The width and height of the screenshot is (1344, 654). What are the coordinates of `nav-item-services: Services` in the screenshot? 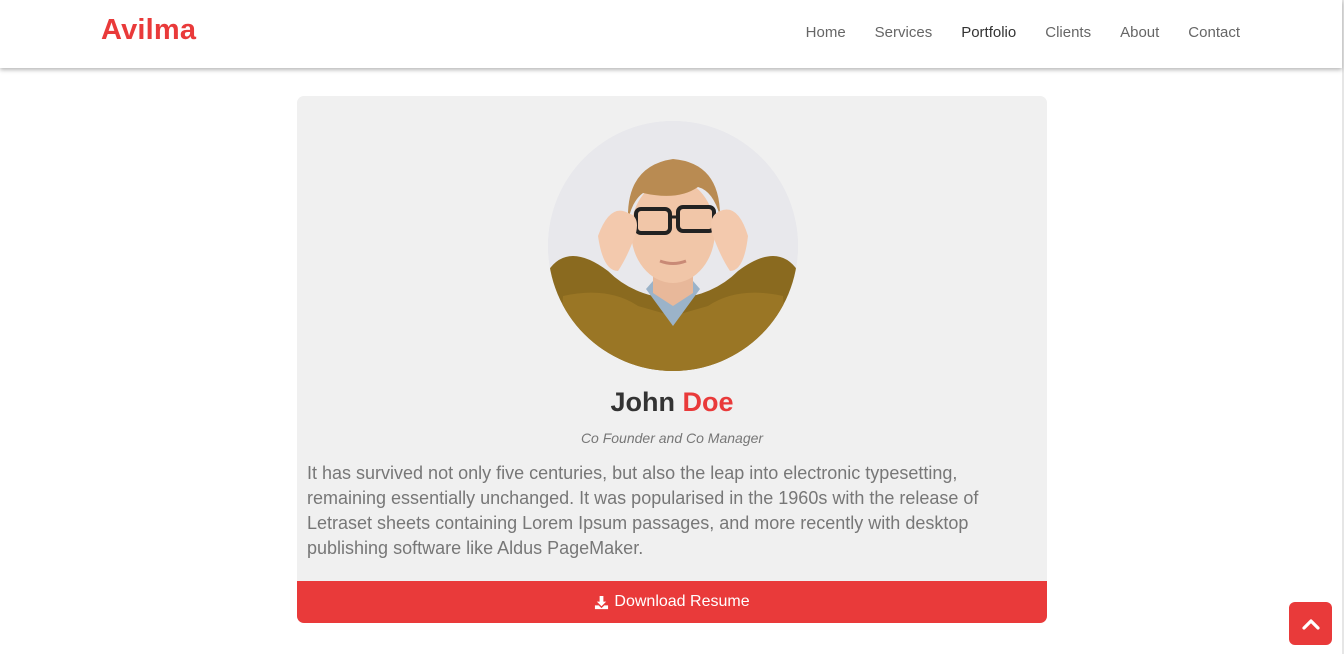 It's located at (904, 33).